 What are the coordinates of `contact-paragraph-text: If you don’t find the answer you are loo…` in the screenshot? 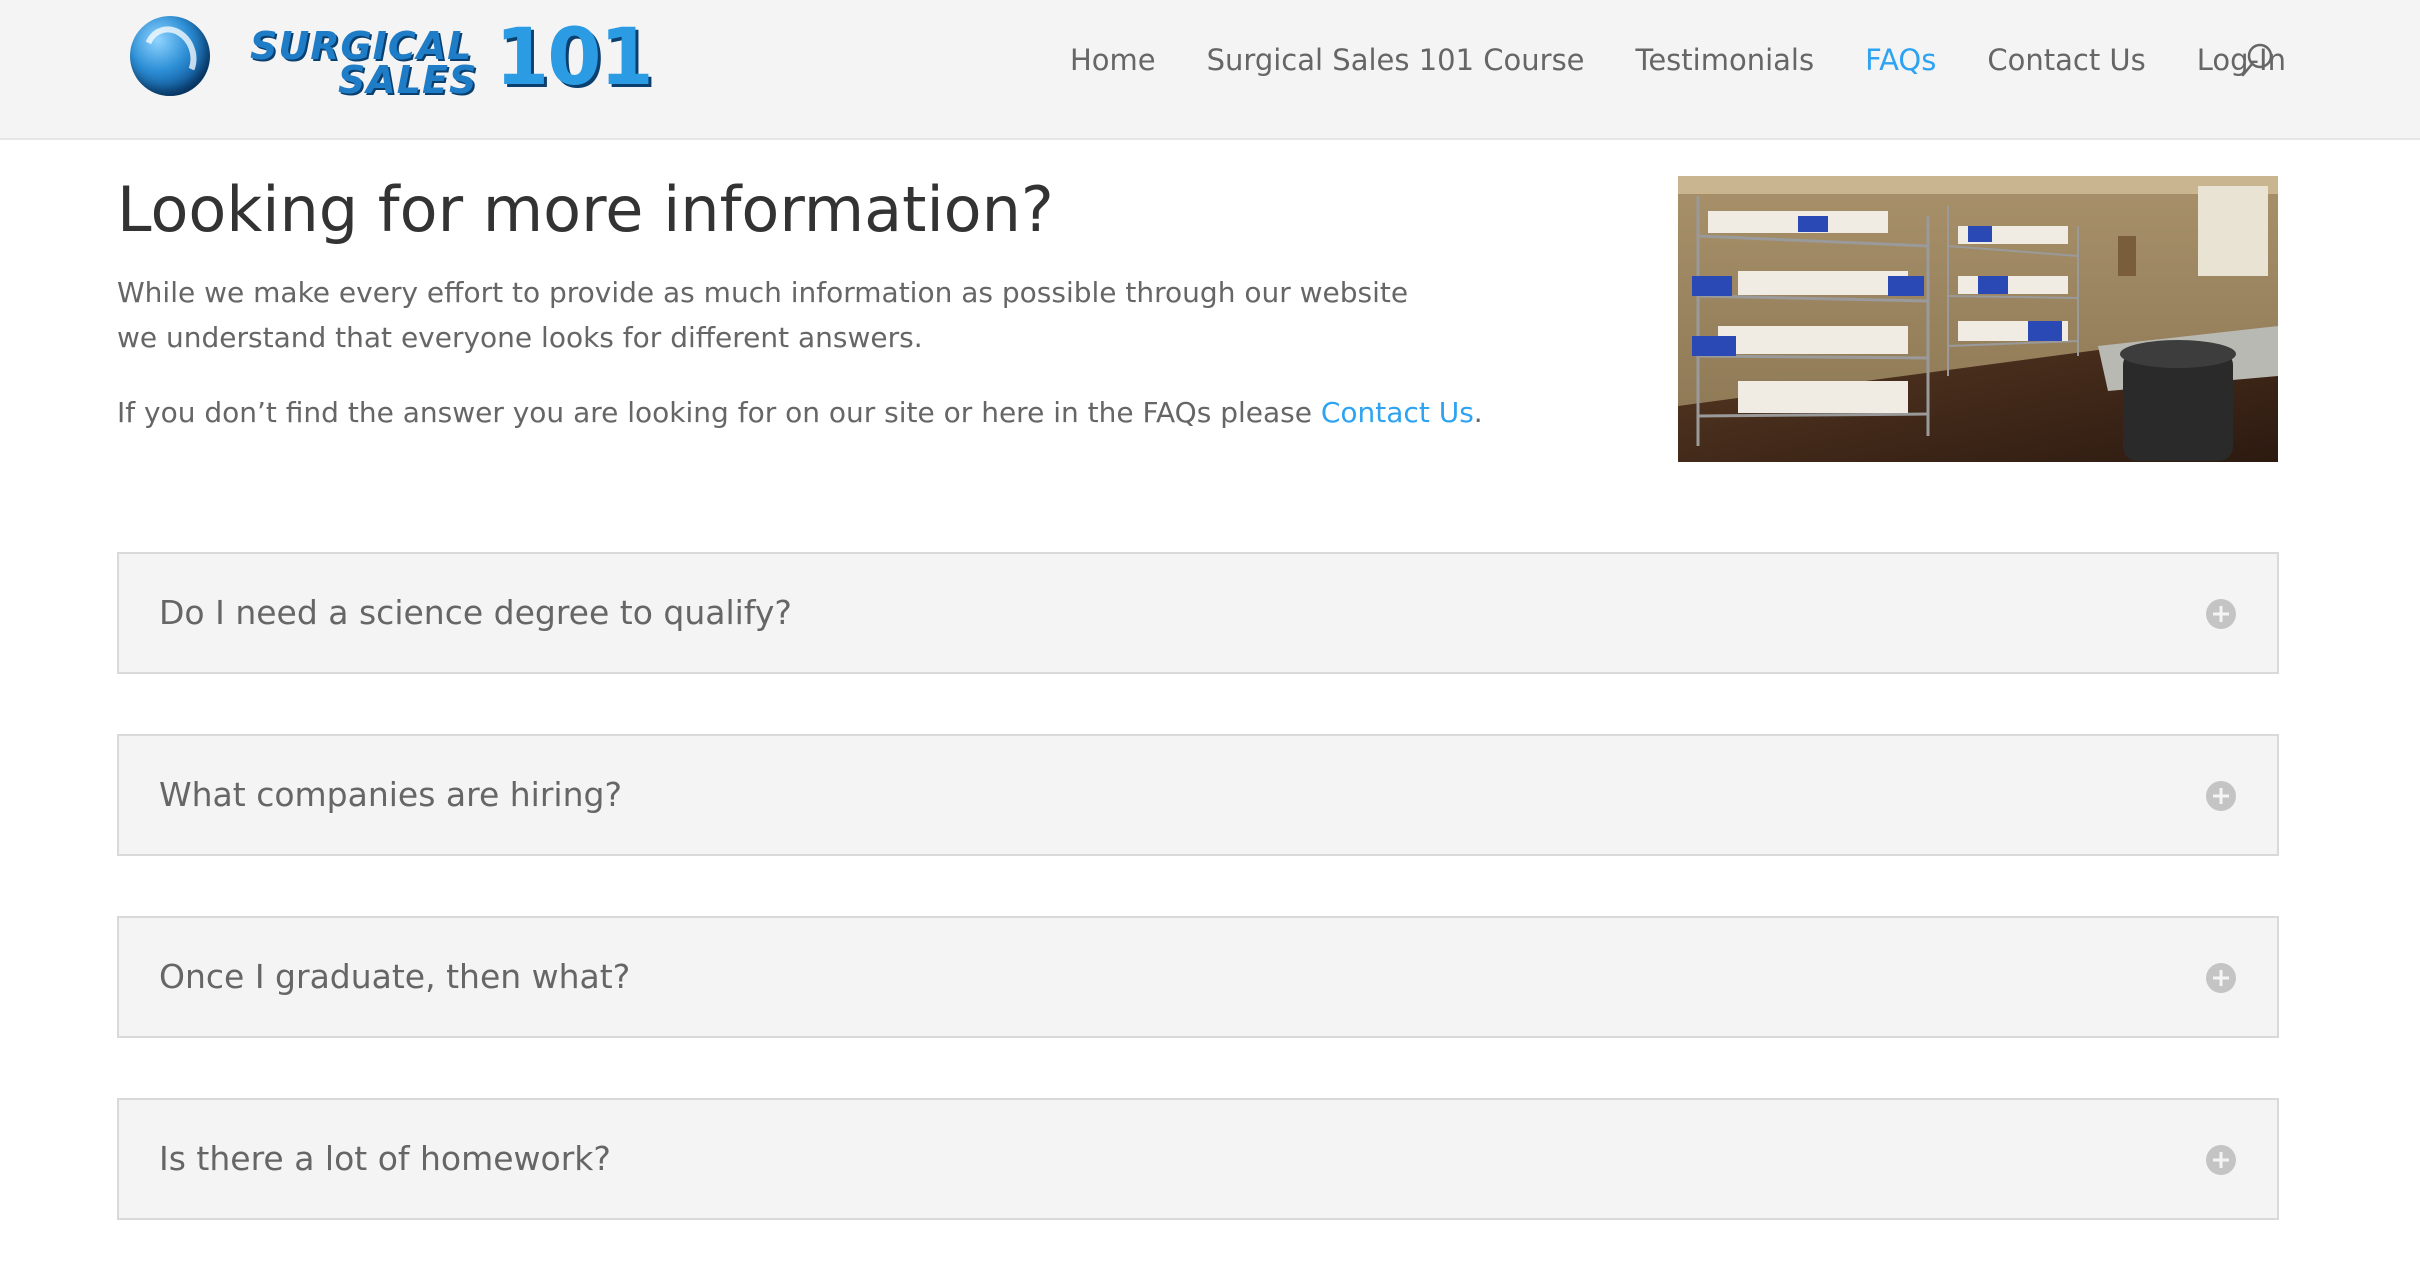 It's located at (719, 412).